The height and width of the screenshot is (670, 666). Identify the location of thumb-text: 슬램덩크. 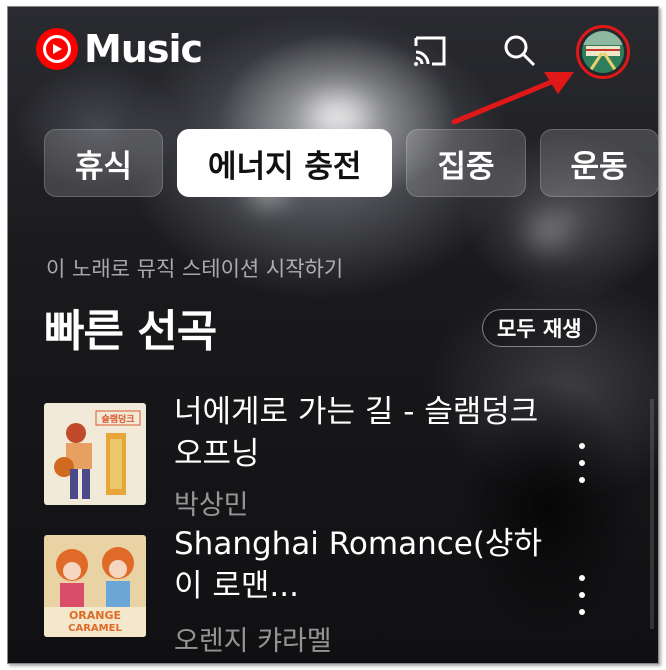
(117, 419).